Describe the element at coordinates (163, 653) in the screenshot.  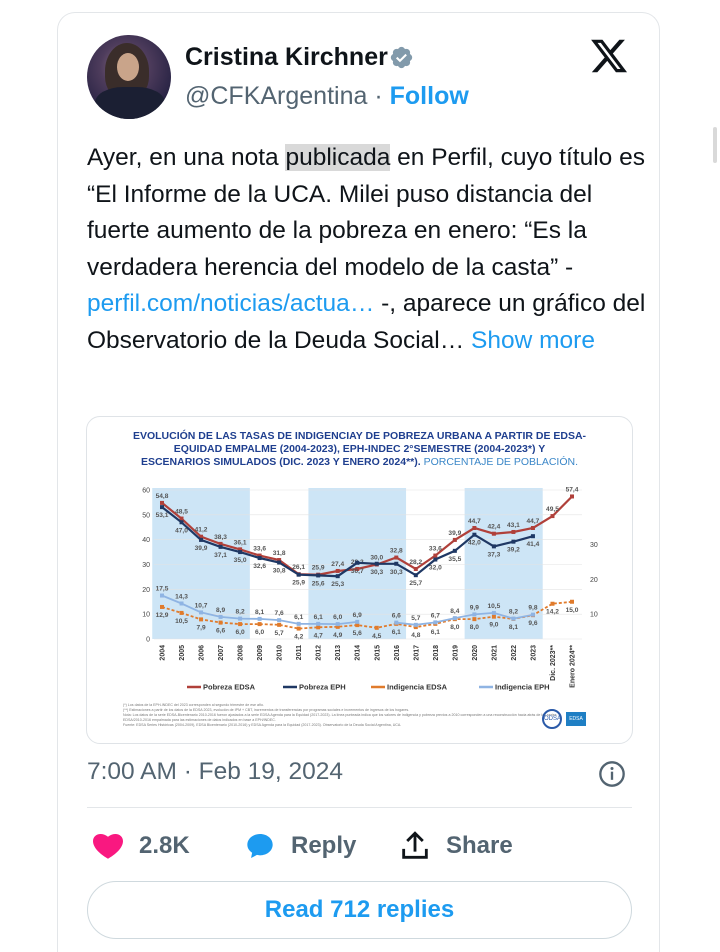
I see `x-tick-label: 2004` at that location.